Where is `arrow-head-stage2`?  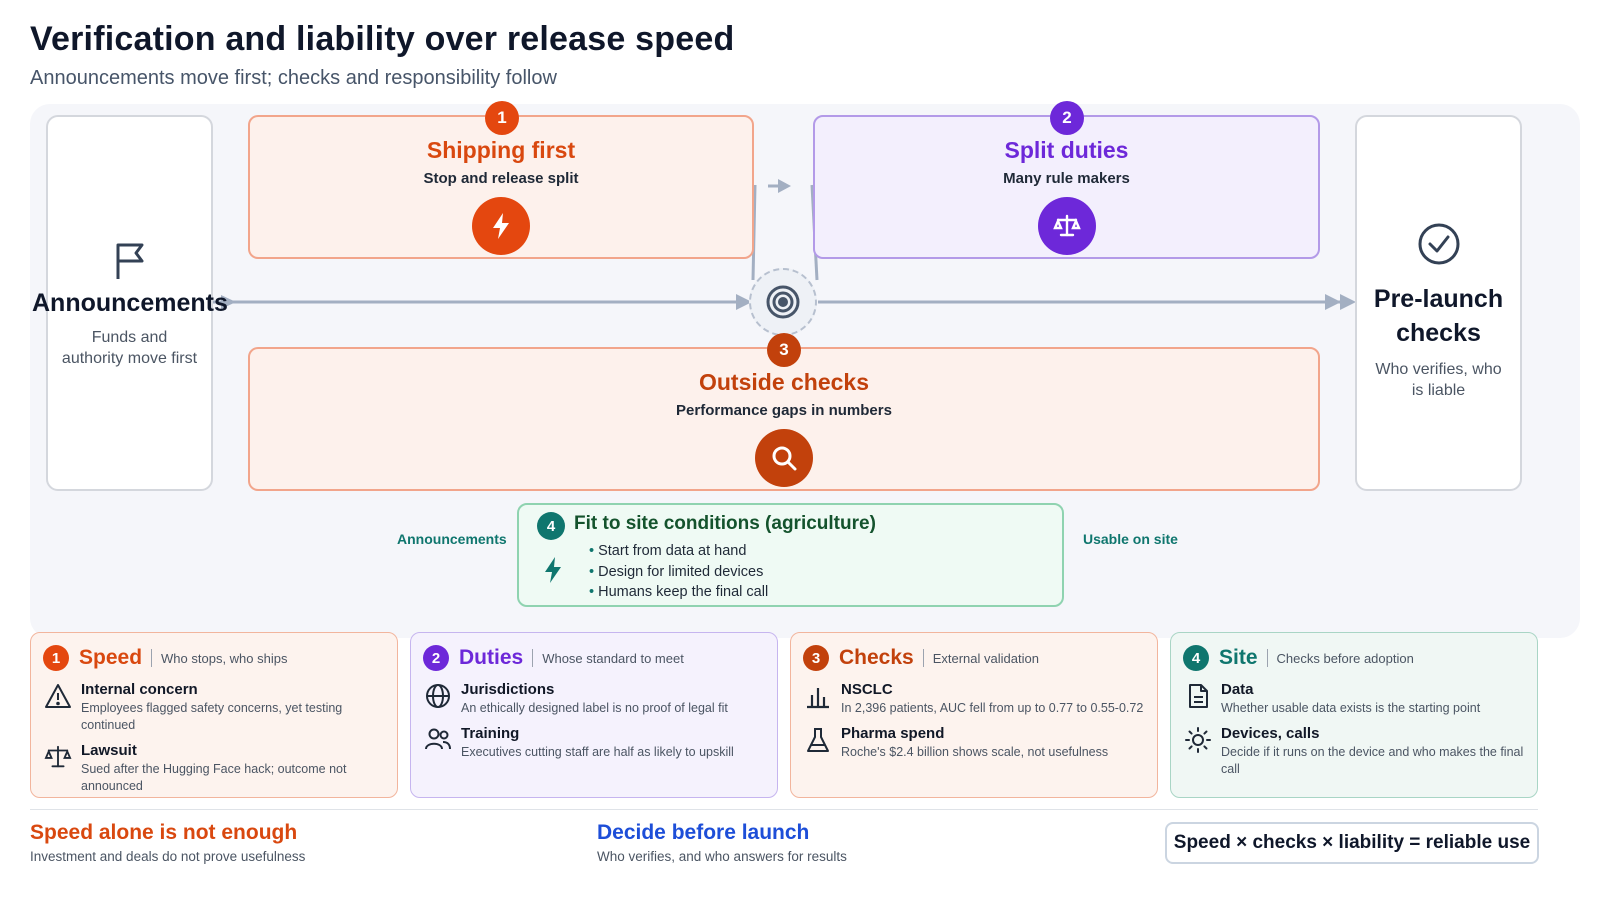 arrow-head-stage2 is located at coordinates (784, 186).